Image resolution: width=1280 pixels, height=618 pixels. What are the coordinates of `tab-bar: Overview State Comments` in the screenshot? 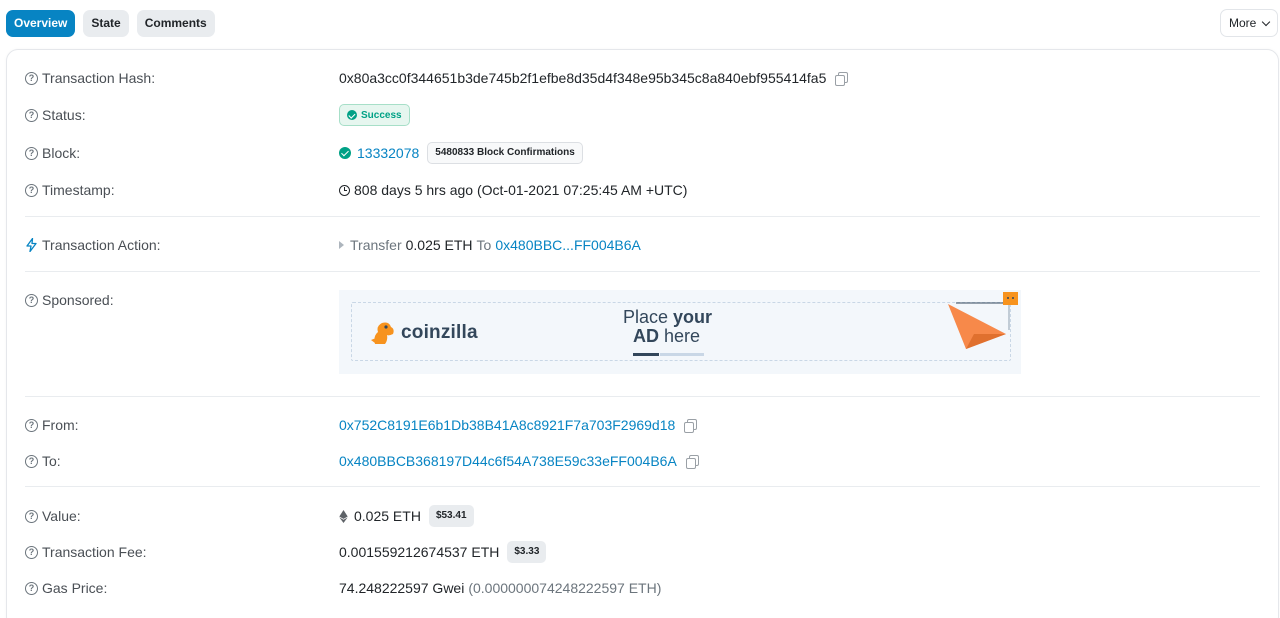 It's located at (110, 23).